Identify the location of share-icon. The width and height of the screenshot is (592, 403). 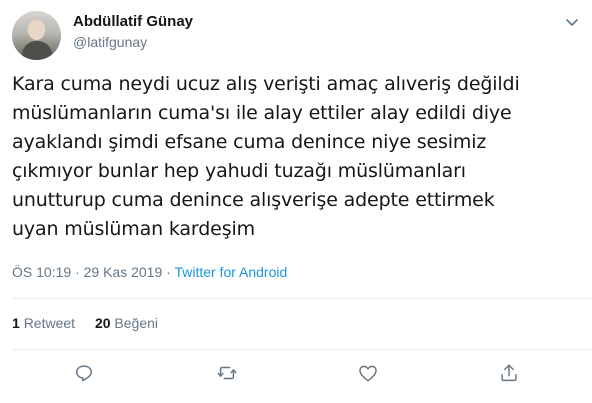
(509, 373).